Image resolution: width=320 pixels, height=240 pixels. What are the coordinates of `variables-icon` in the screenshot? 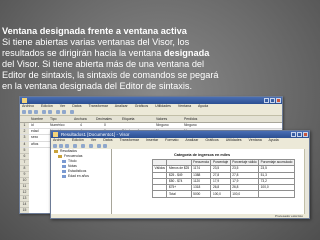 It's located at (64, 112).